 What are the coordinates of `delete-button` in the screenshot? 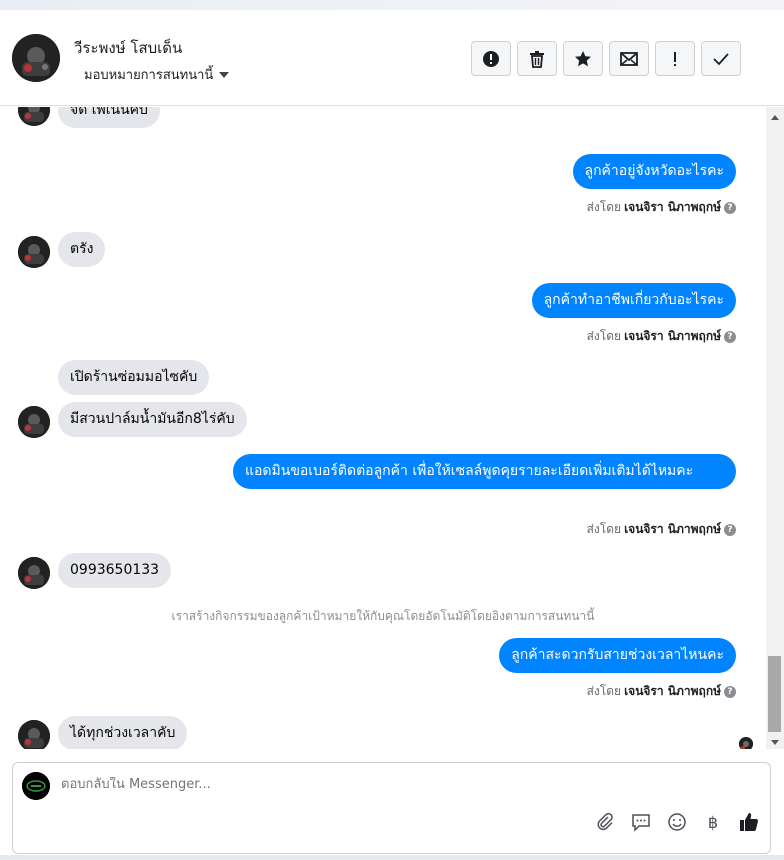 It's located at (537, 58).